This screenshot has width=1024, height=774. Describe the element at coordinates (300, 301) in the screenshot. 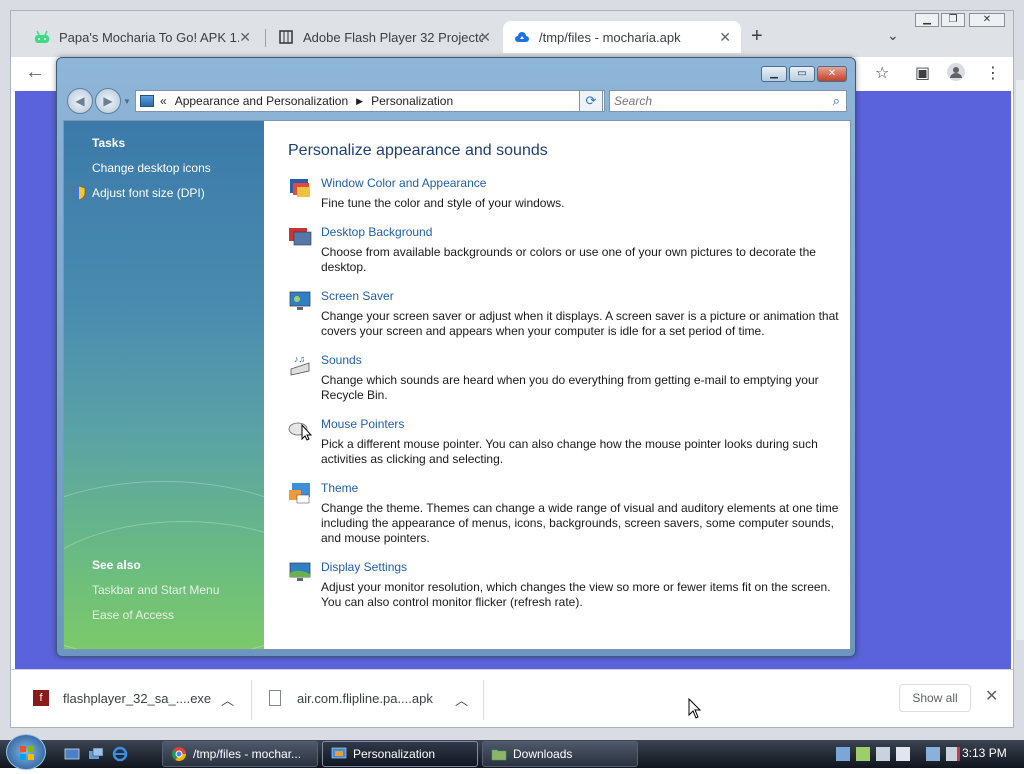

I see `screen-saver-icon` at that location.